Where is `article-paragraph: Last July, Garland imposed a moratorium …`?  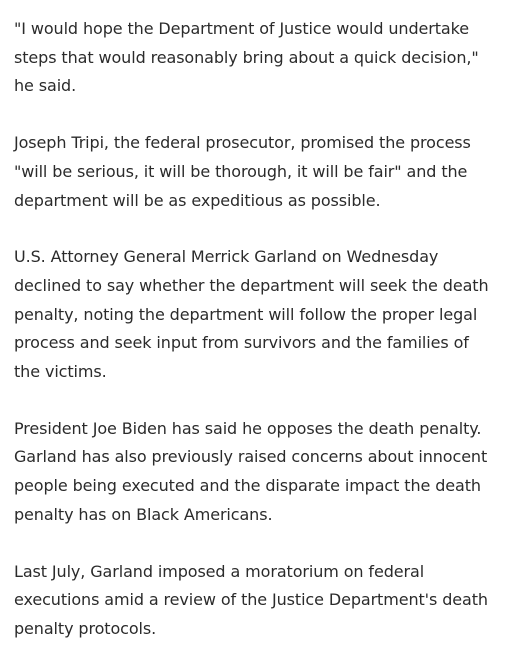
article-paragraph: Last July, Garland imposed a moratorium … is located at coordinates (251, 599).